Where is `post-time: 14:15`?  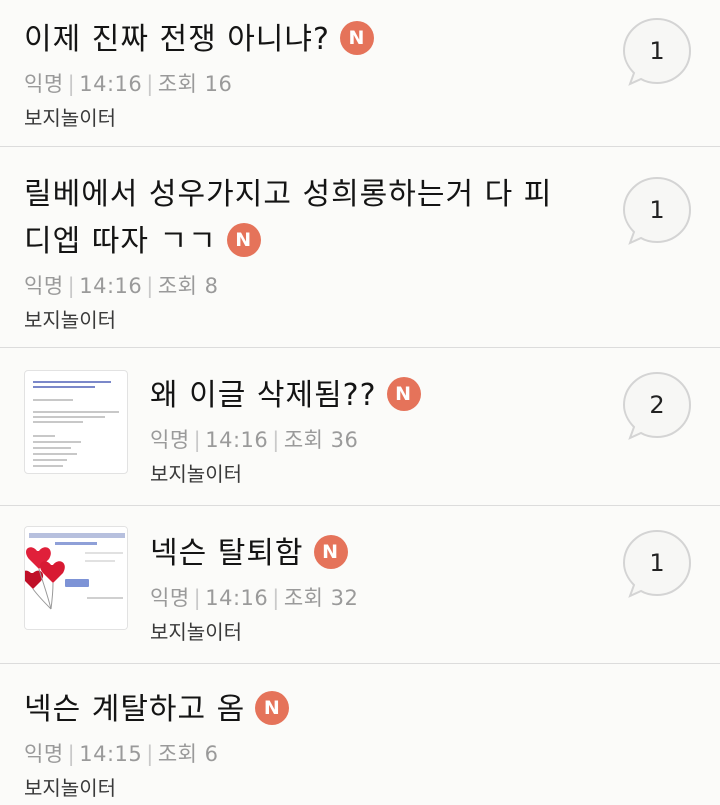 post-time: 14:15 is located at coordinates (111, 754).